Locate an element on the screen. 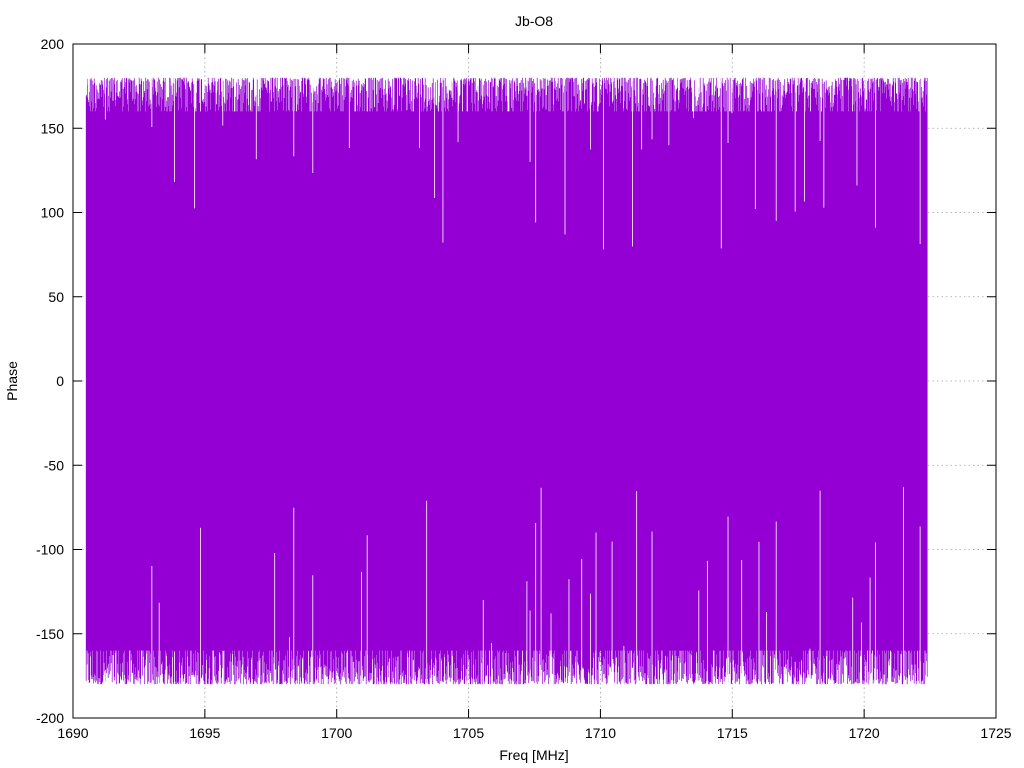 The width and height of the screenshot is (1024, 768). x-tick-label: 1700 is located at coordinates (336, 733).